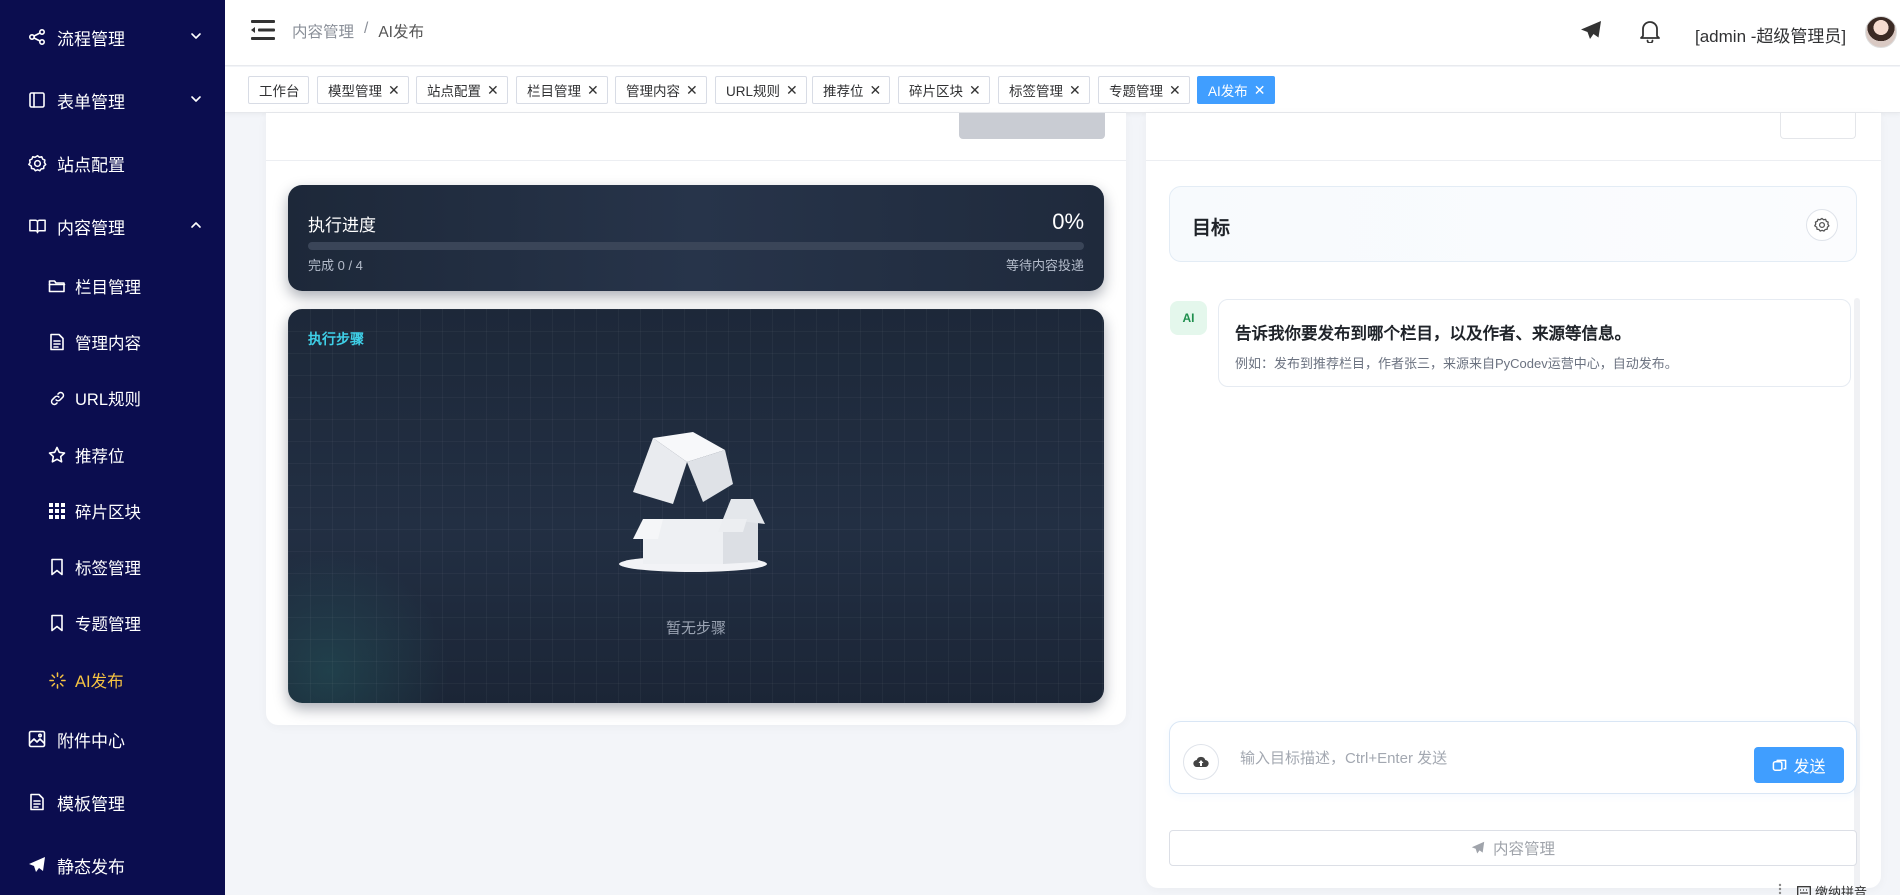  I want to click on sidebar-item-manage-content: 管理内容, so click(112, 342).